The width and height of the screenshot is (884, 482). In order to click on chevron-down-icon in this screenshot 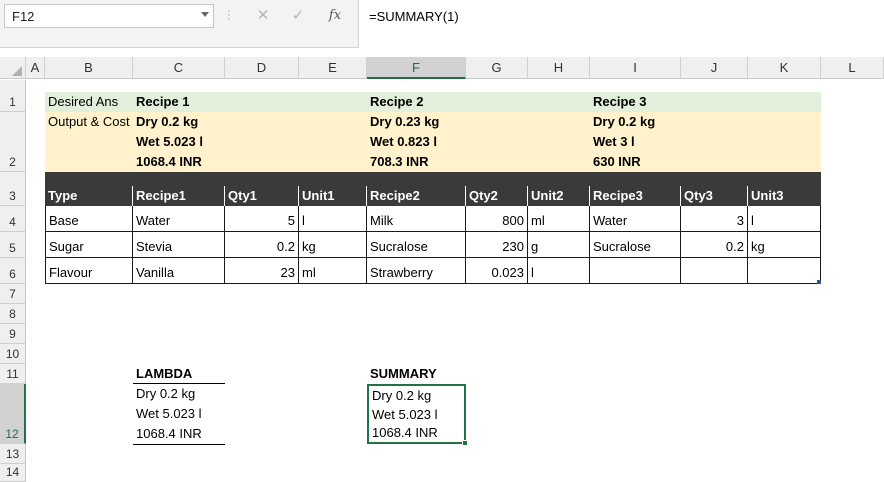, I will do `click(205, 14)`.